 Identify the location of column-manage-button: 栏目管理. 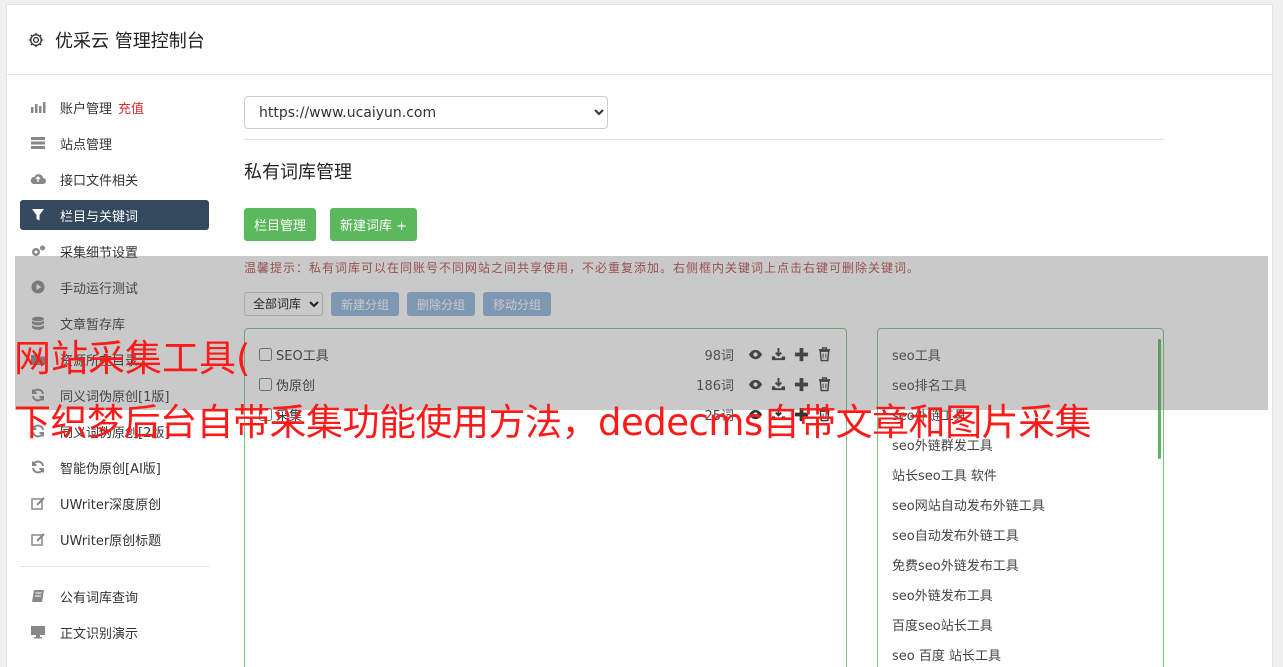
(280, 224).